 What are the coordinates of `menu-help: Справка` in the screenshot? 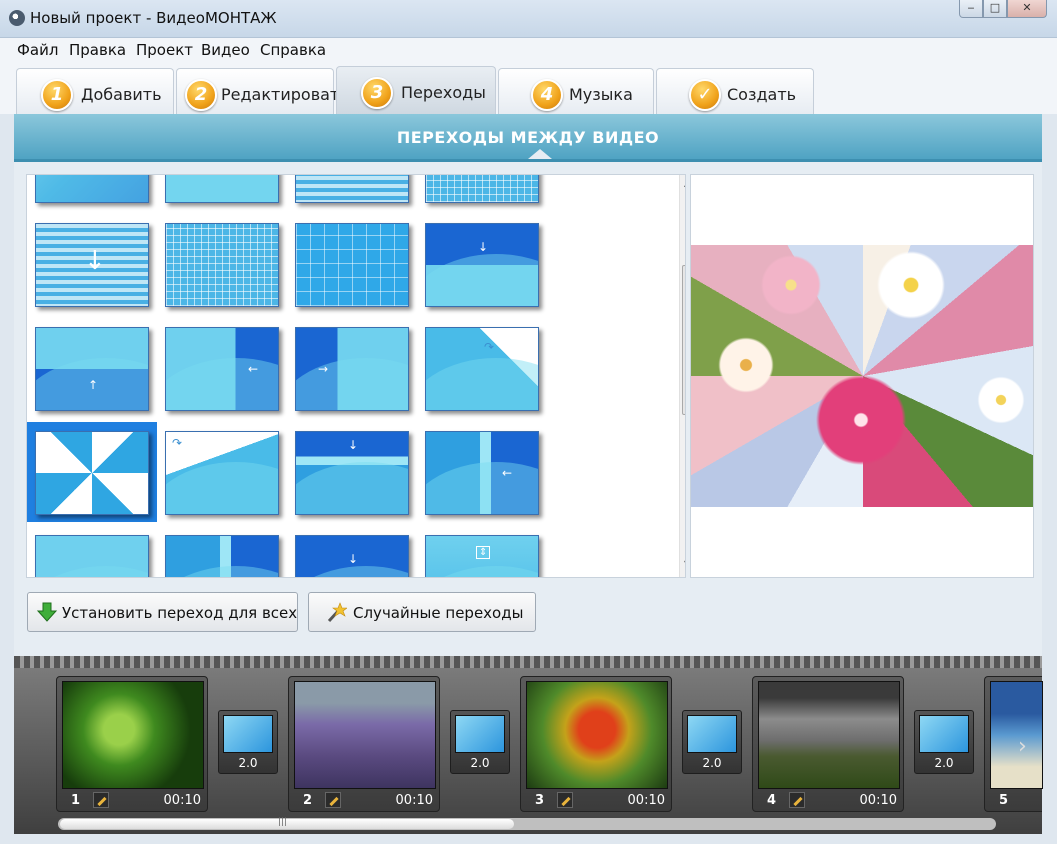 It's located at (293, 50).